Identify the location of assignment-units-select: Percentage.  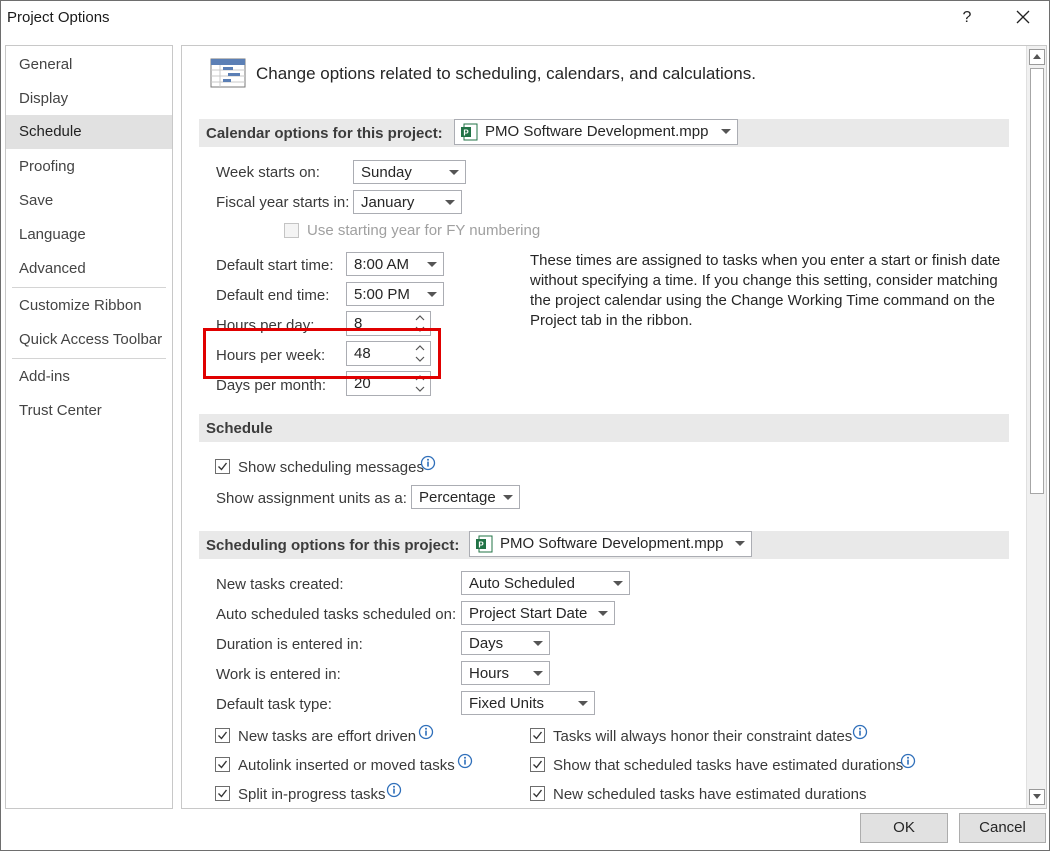
(465, 497).